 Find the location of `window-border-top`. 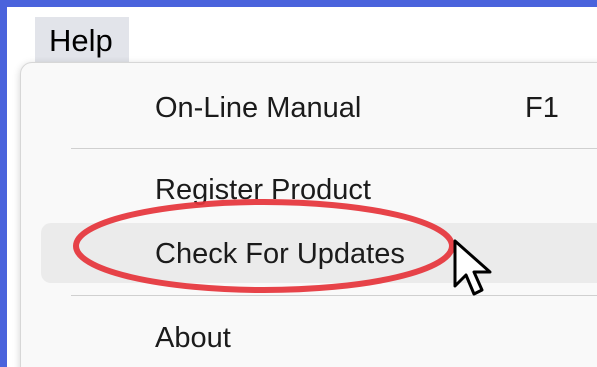

window-border-top is located at coordinates (298, 3).